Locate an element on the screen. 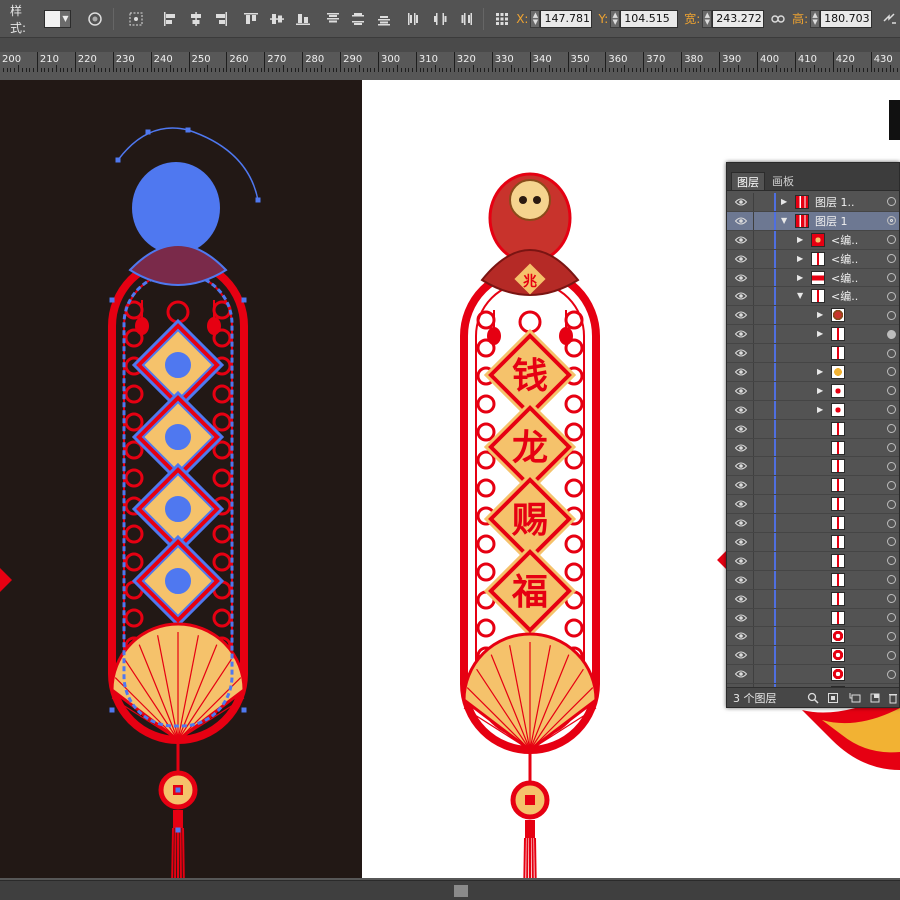  distribute-bottom-icon is located at coordinates (384, 19).